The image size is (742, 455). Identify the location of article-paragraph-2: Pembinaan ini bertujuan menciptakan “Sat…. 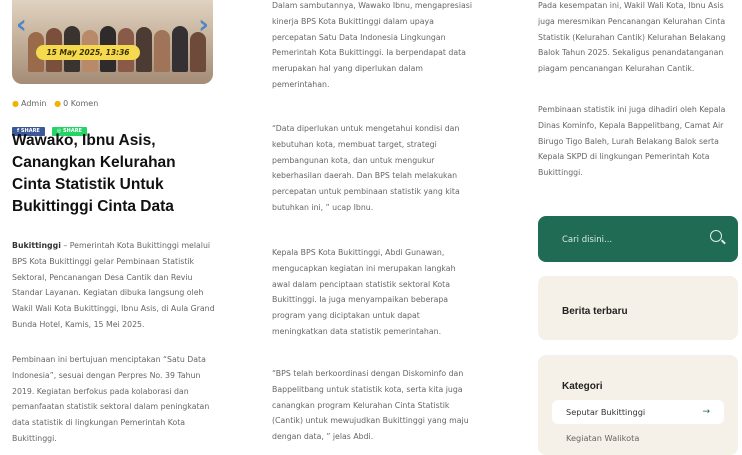
(111, 399).